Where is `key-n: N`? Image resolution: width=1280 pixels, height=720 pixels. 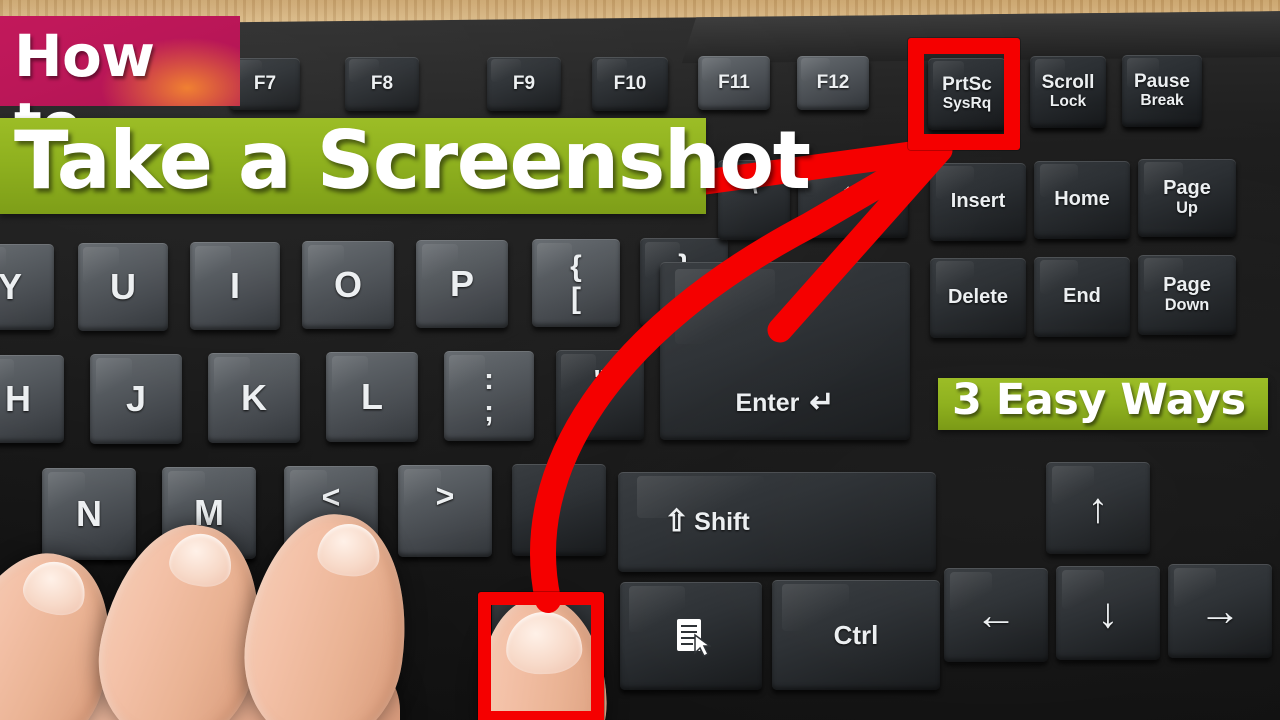 key-n: N is located at coordinates (89, 514).